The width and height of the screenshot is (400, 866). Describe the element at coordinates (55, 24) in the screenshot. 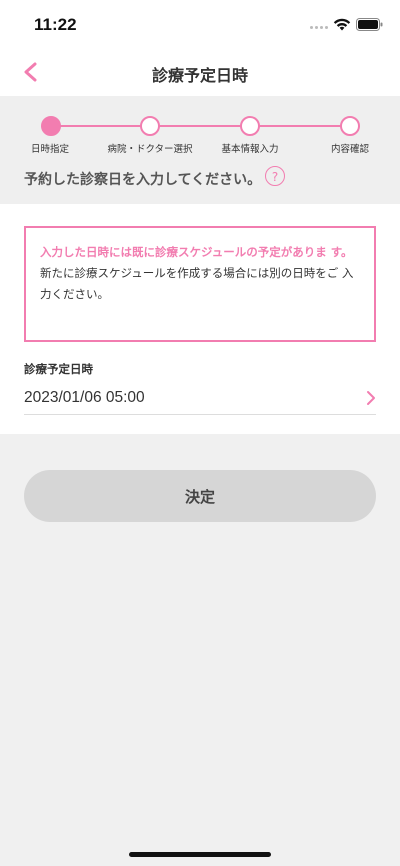

I see `status-time: 11:22` at that location.